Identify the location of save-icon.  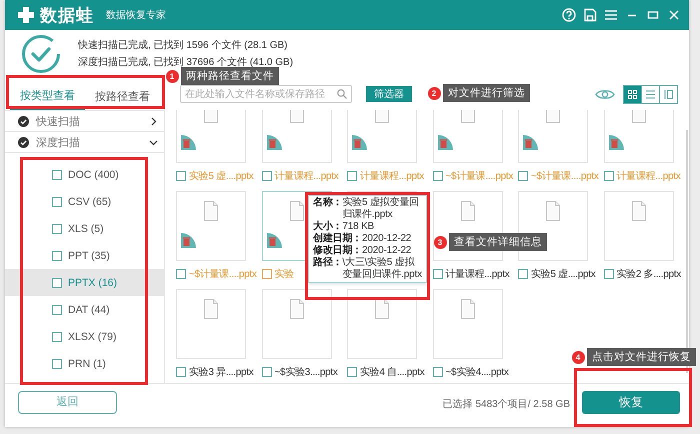
(590, 15).